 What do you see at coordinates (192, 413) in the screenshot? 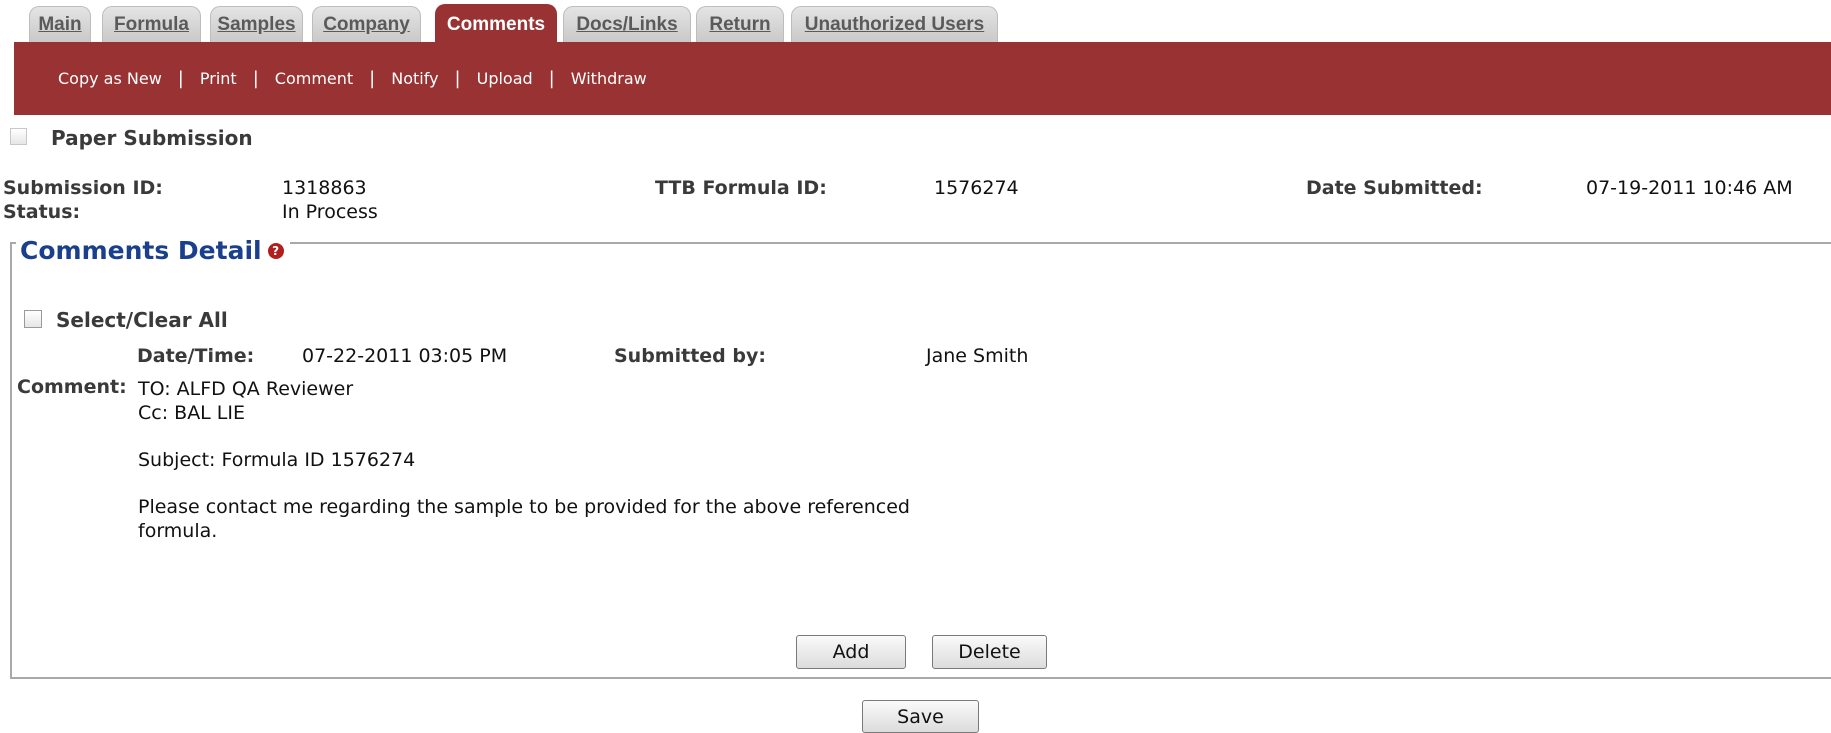
I see `comment-text-line: Cc: BAL LIE` at bounding box center [192, 413].